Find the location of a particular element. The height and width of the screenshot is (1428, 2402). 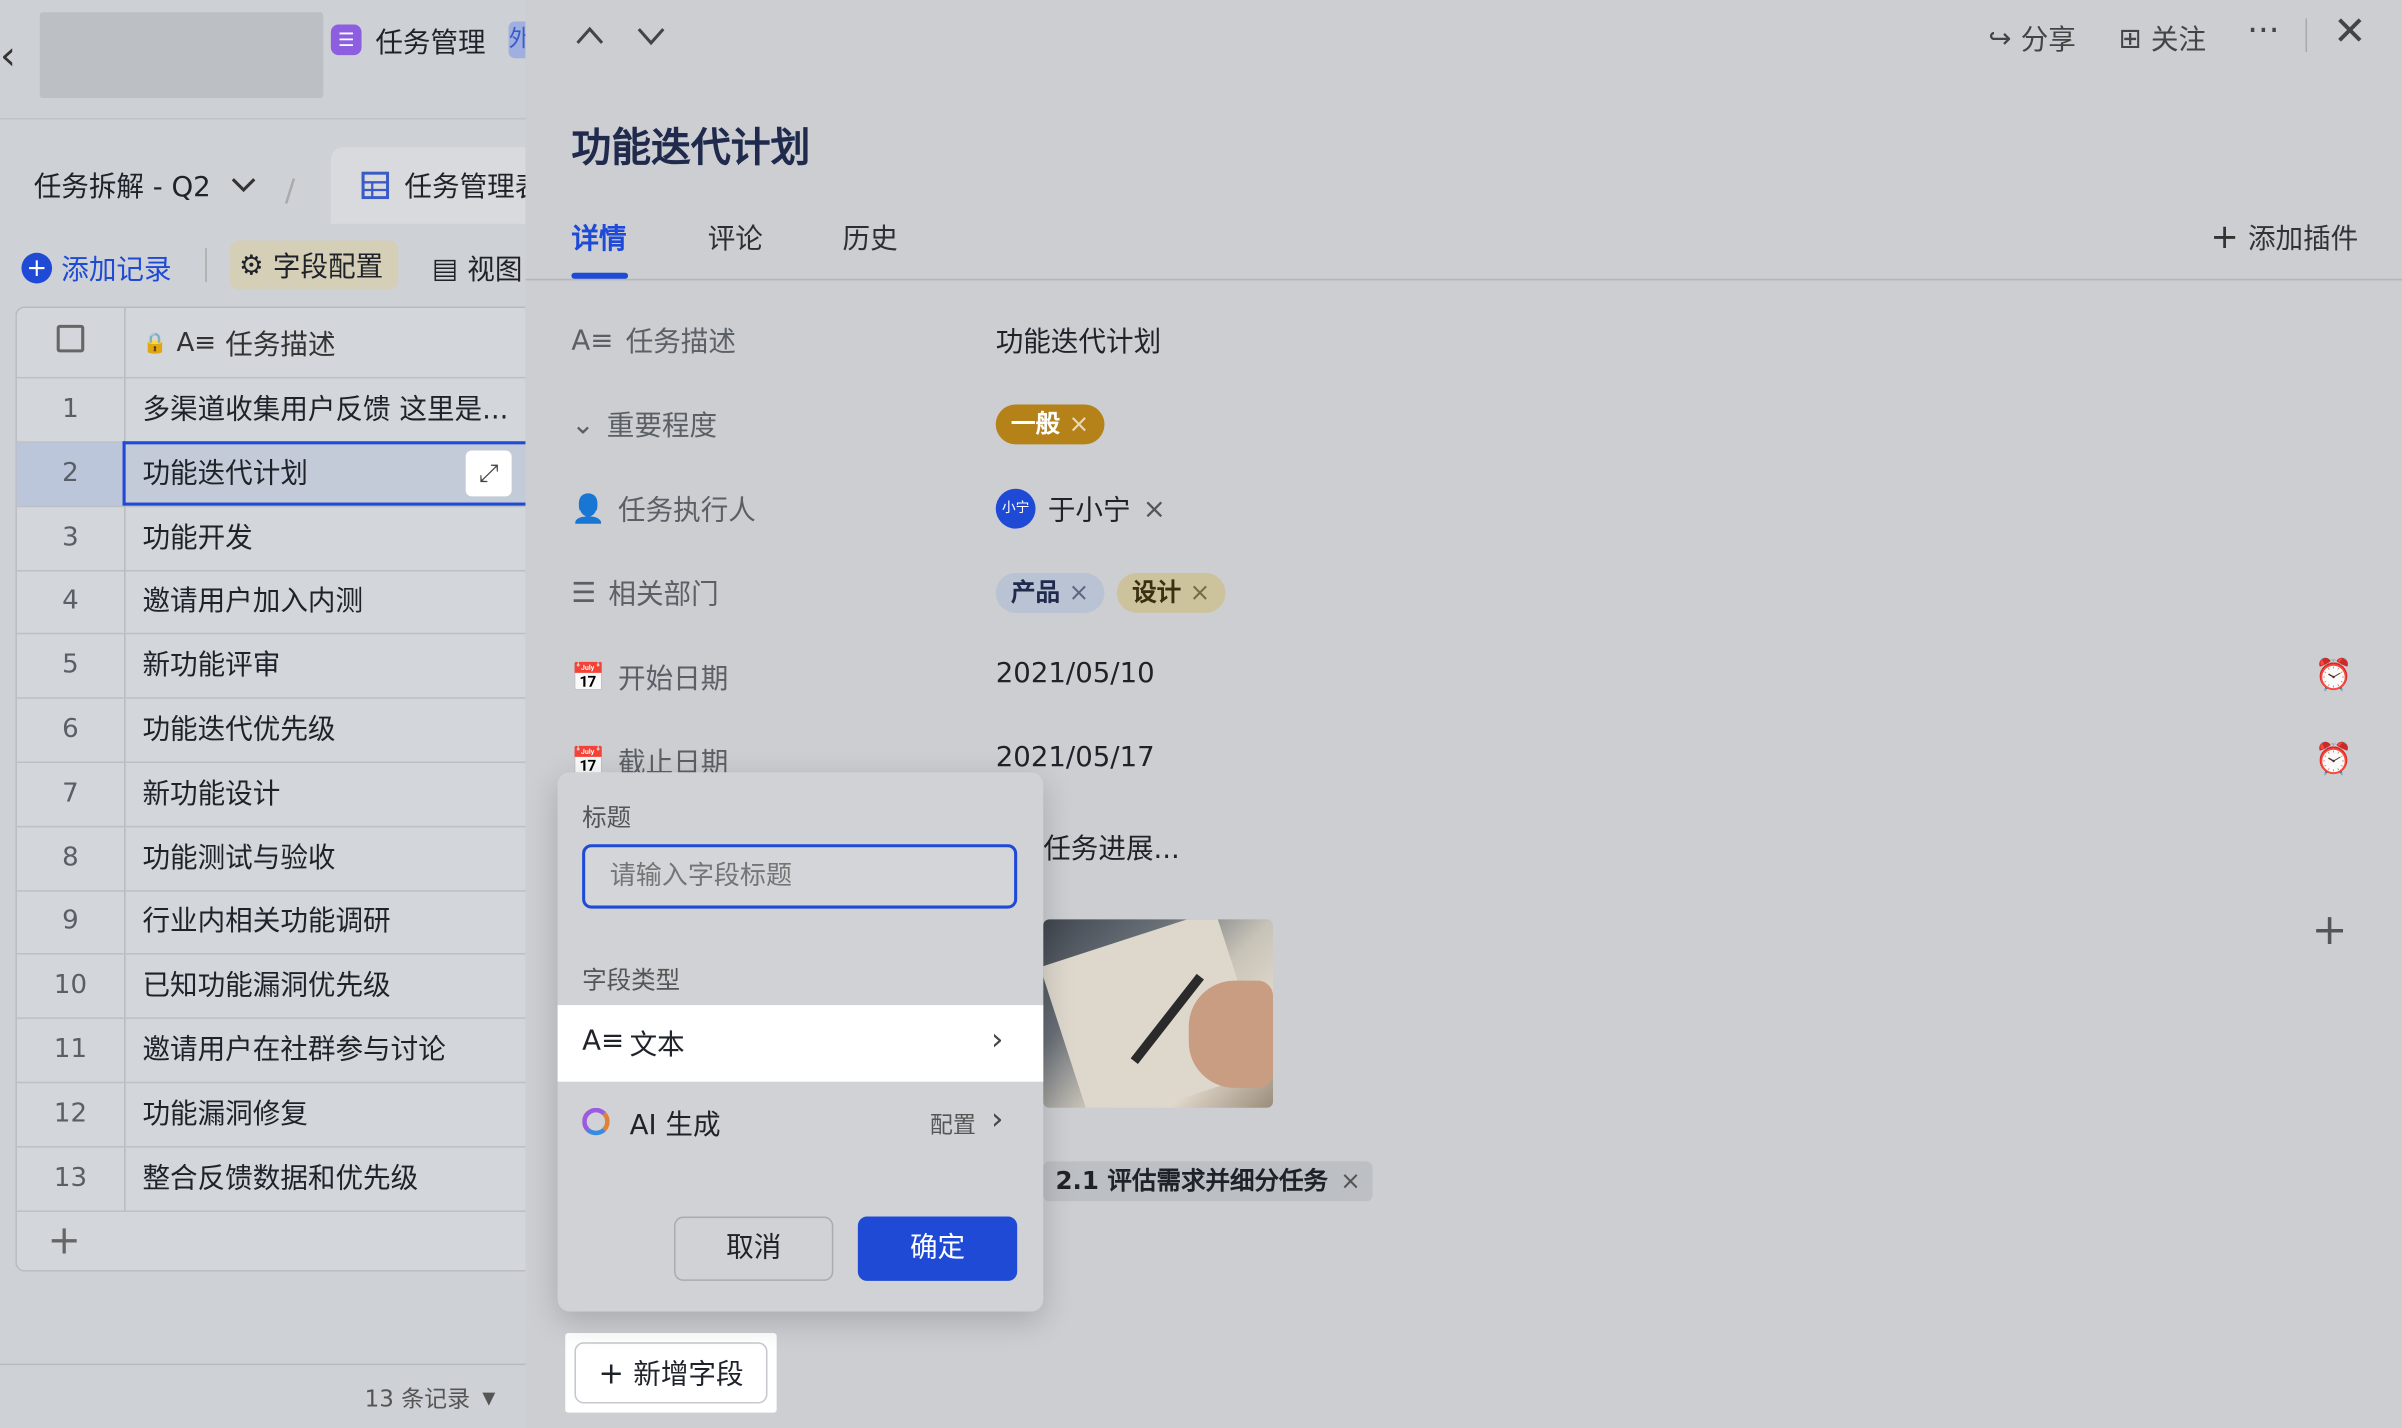

back-icon: ‹ is located at coordinates (8, 57).